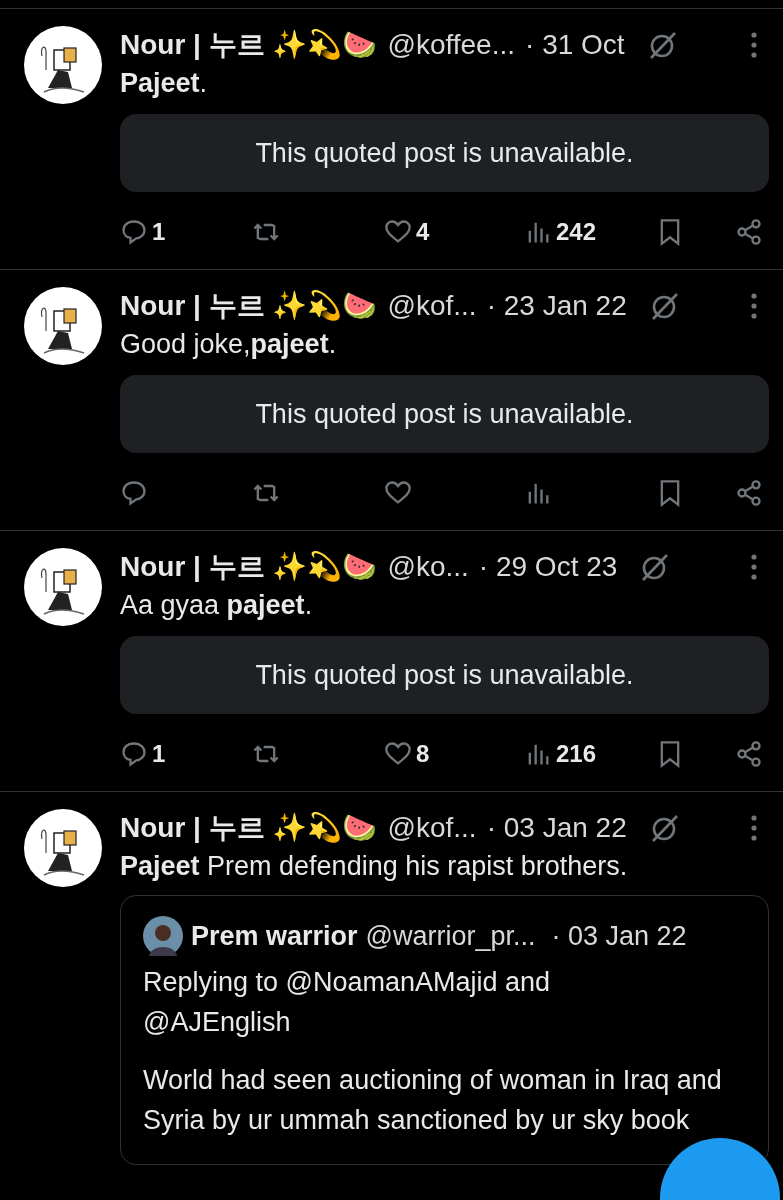  Describe the element at coordinates (576, 232) in the screenshot. I see `view-count: 242` at that location.